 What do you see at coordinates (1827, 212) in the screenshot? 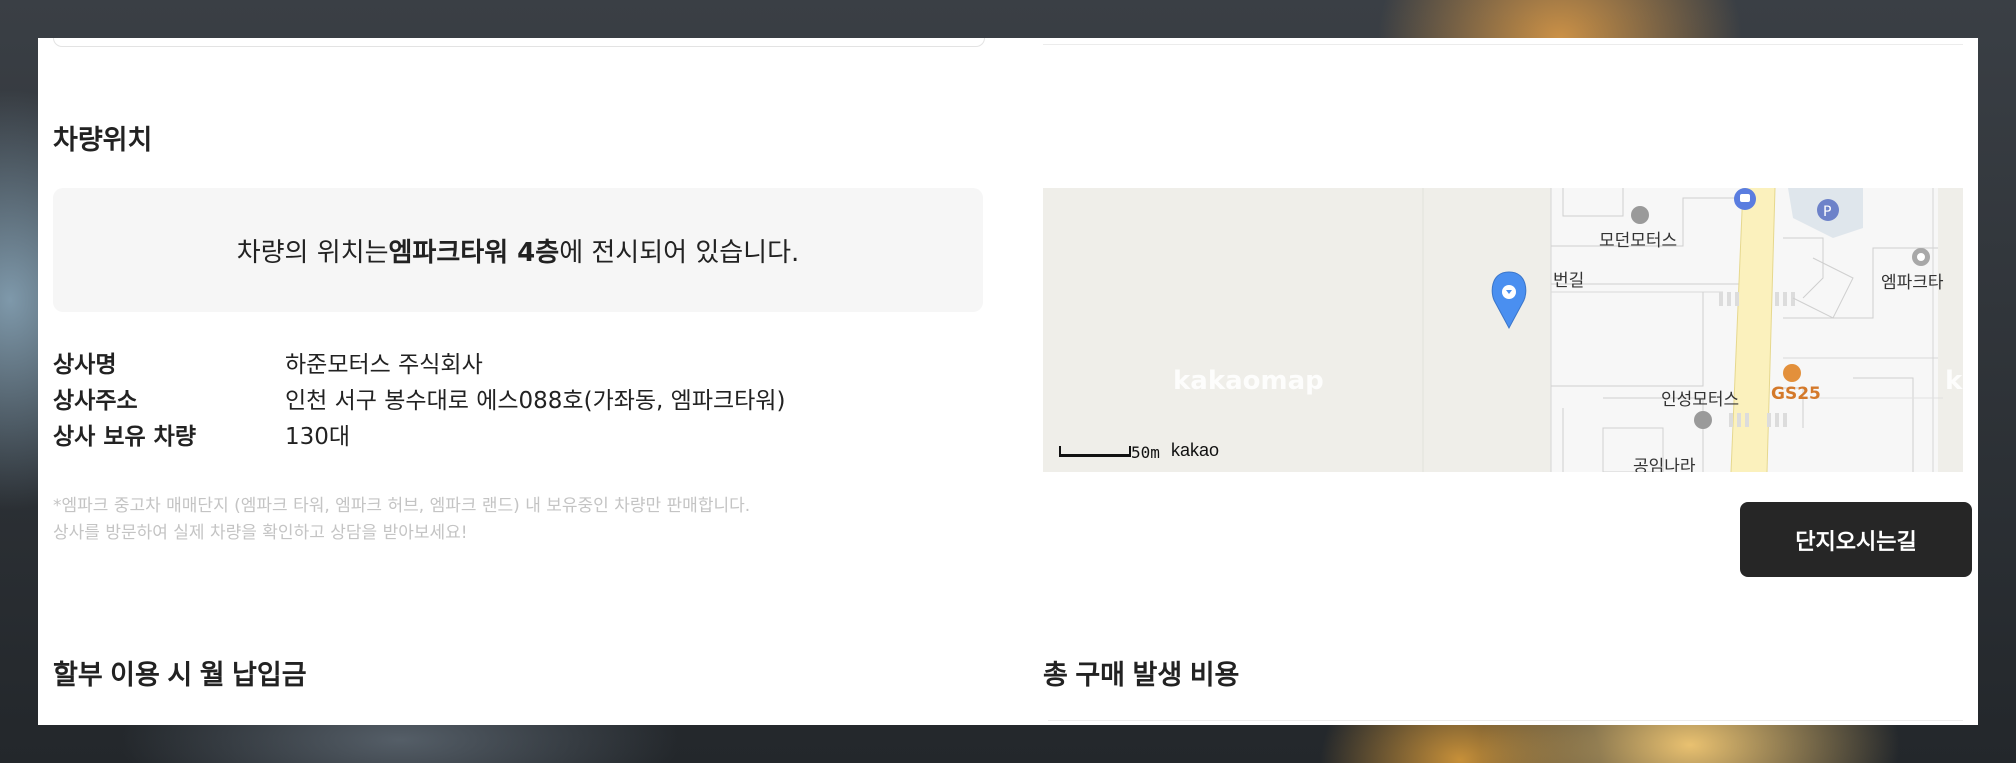
I see `svg-text: P` at bounding box center [1827, 212].